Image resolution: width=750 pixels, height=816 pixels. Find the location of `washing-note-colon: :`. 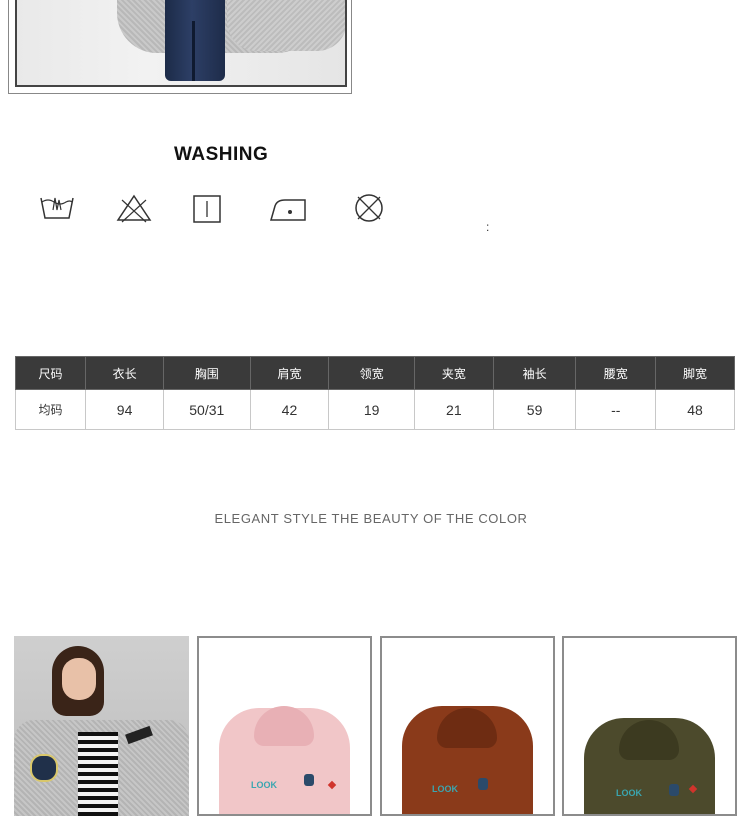

washing-note-colon: : is located at coordinates (488, 227).